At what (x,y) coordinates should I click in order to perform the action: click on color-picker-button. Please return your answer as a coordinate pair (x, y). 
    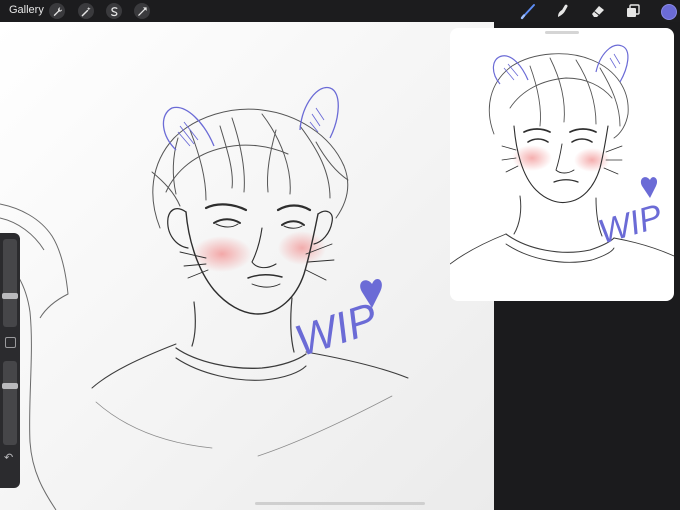
    Looking at the image, I should click on (669, 12).